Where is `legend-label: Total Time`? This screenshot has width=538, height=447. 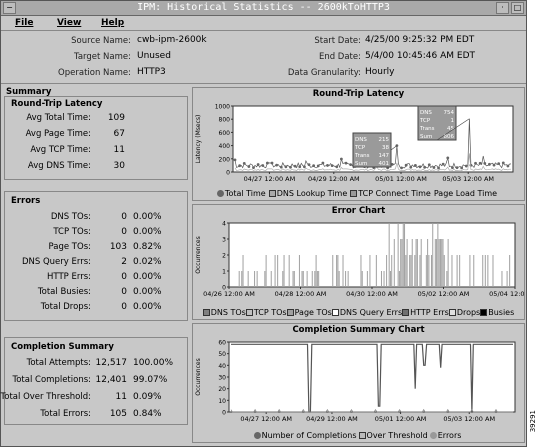 legend-label: Total Time is located at coordinates (245, 193).